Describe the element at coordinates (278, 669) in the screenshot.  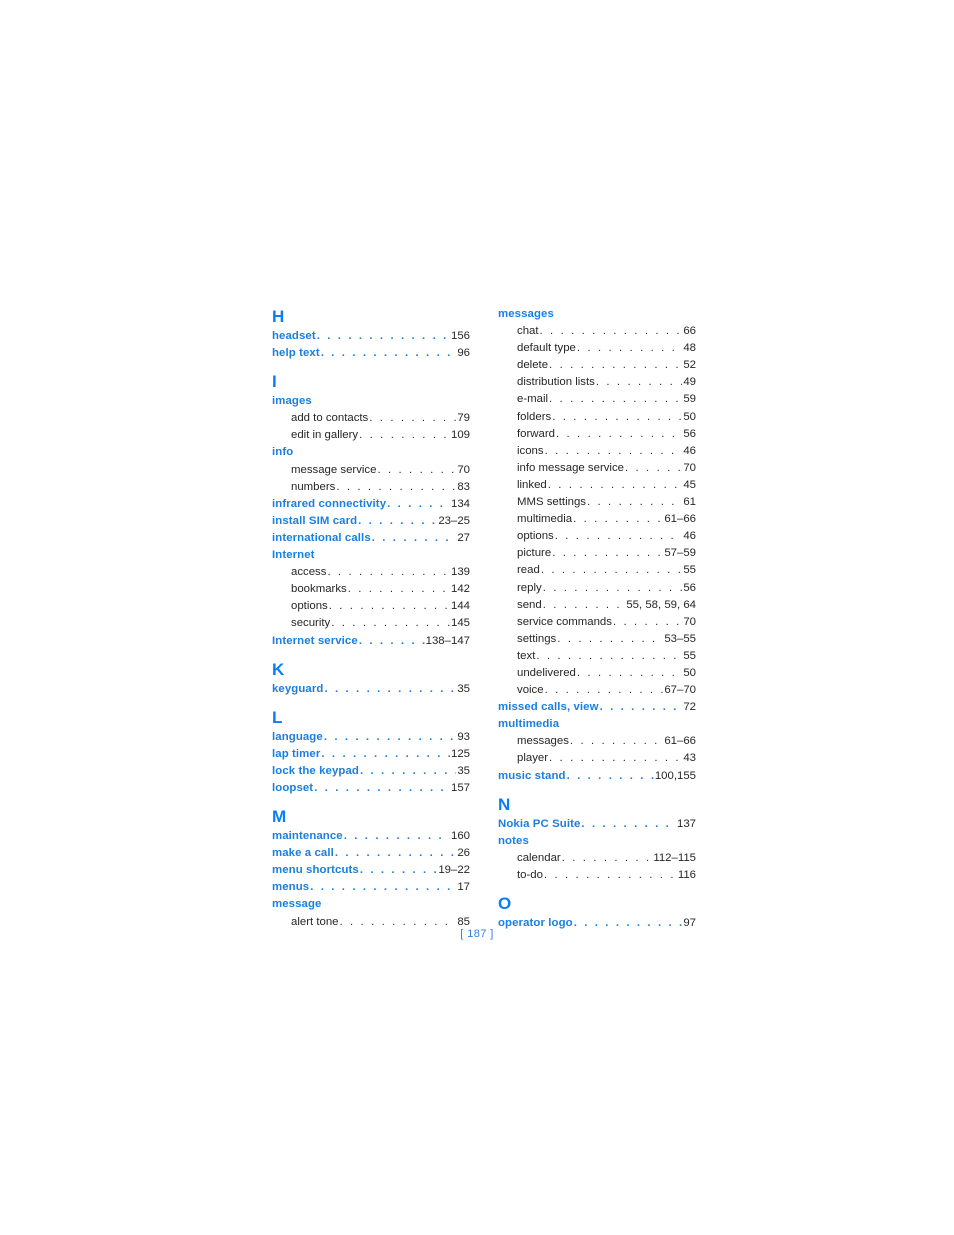
I see `section-letter-heading: K` at that location.